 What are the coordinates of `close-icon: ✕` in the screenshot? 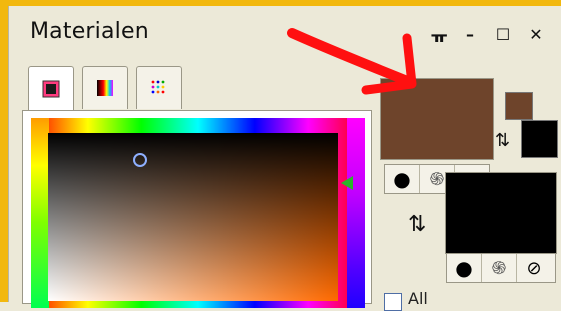 It's located at (536, 34).